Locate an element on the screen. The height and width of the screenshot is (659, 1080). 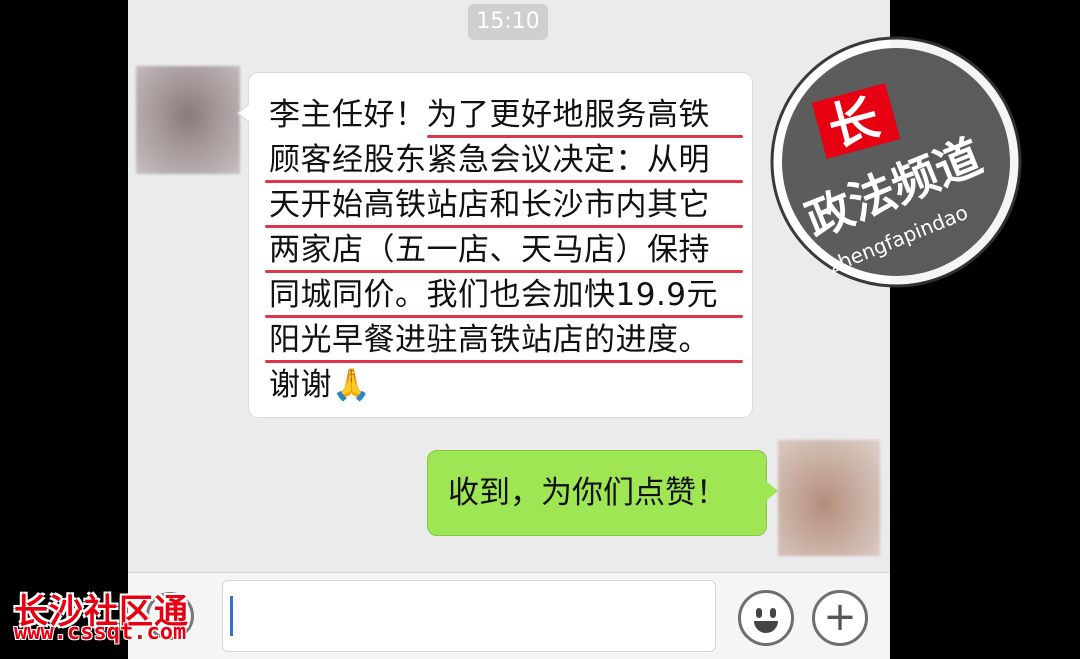
contact-avatar is located at coordinates (188, 120).